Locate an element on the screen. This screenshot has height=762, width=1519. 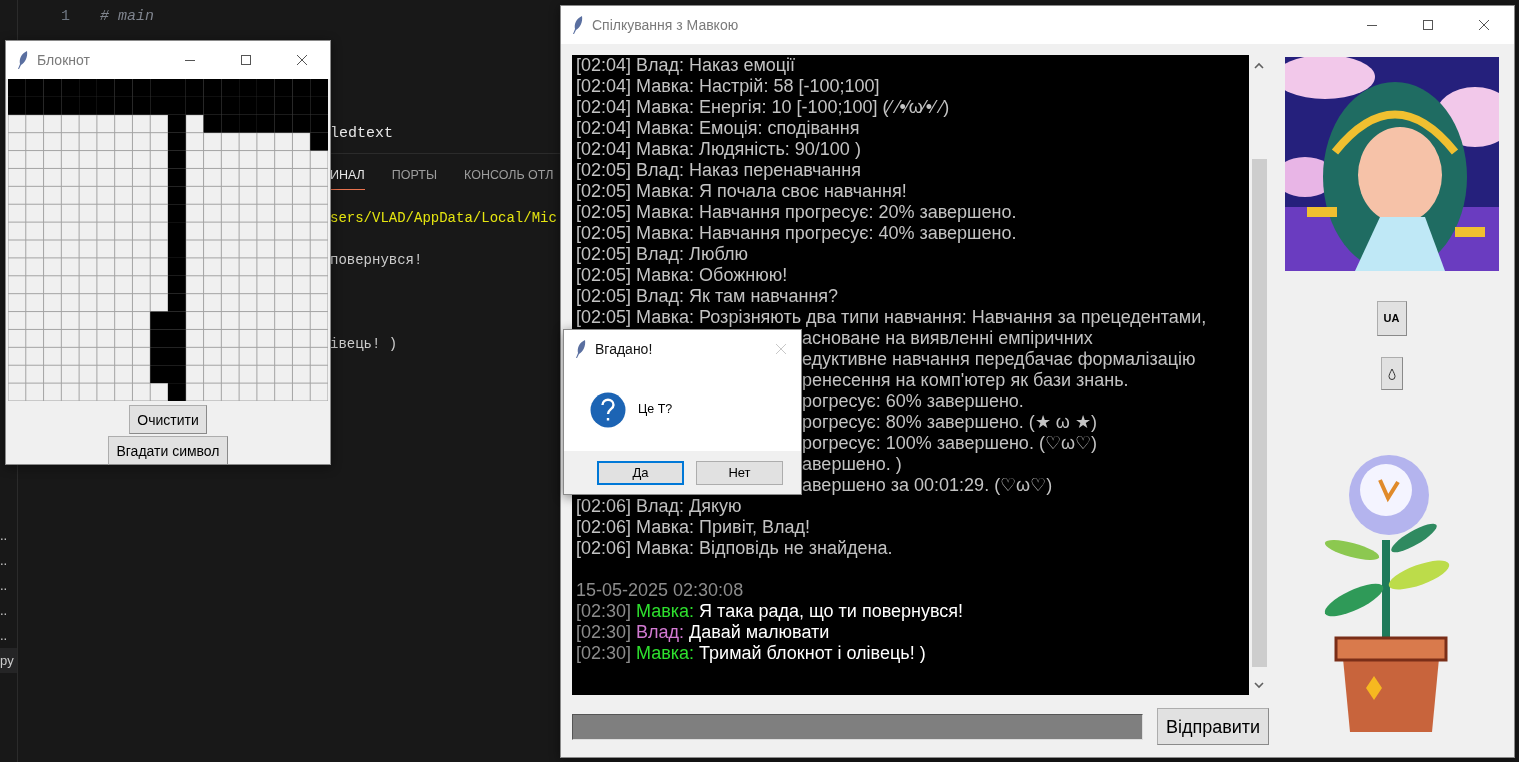
language-button: UA is located at coordinates (1391, 318).